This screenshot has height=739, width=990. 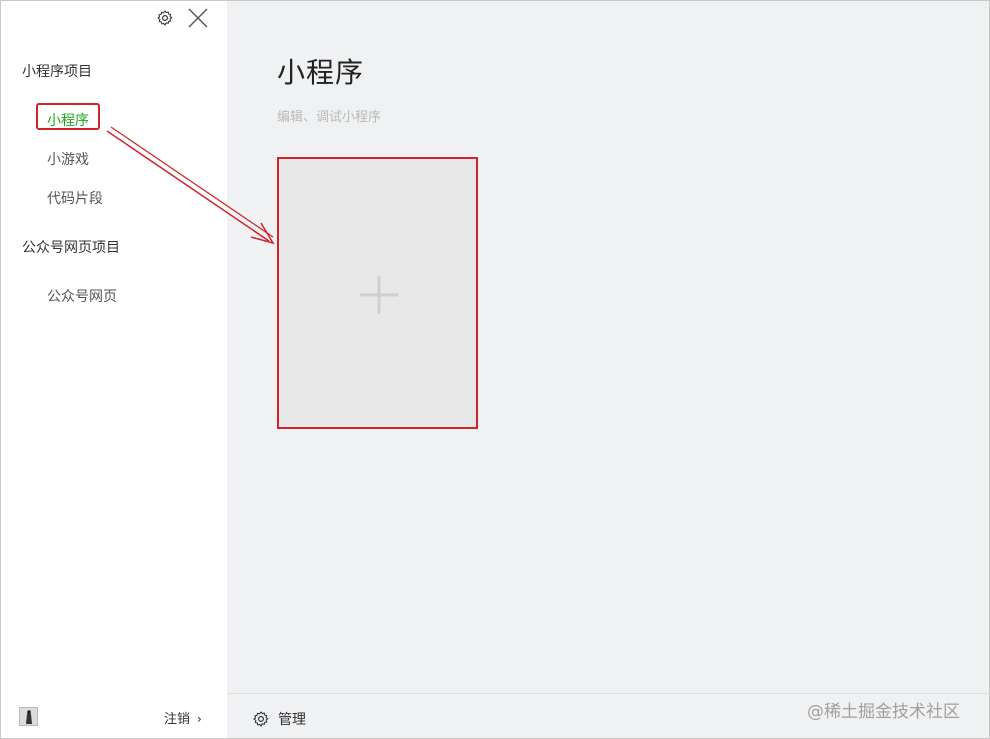 I want to click on avatar, so click(x=28, y=716).